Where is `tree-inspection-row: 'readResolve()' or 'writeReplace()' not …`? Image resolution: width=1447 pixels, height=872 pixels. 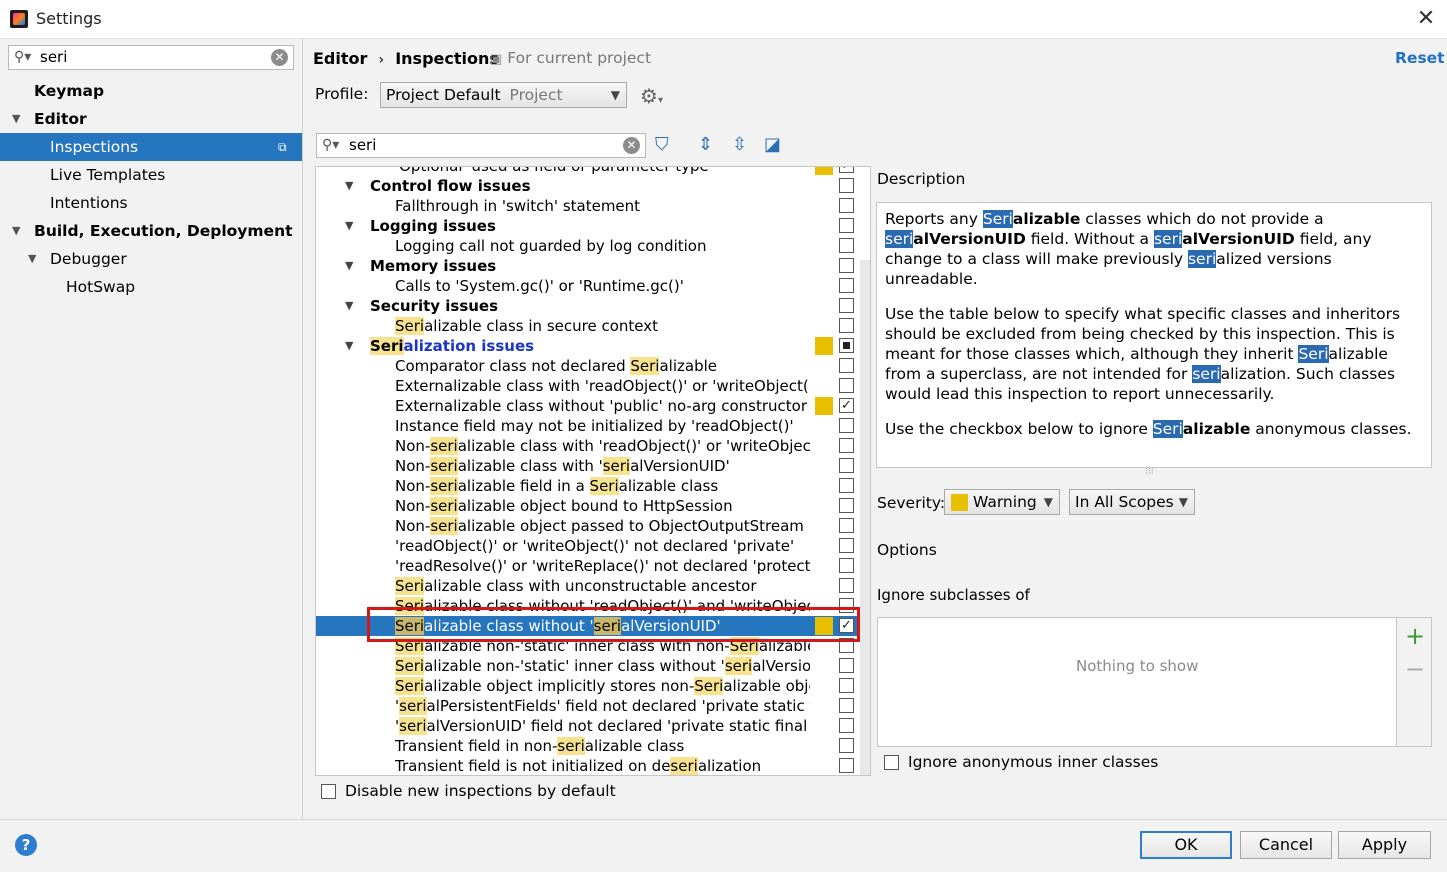 tree-inspection-row: 'readResolve()' or 'writeReplace()' not … is located at coordinates (593, 566).